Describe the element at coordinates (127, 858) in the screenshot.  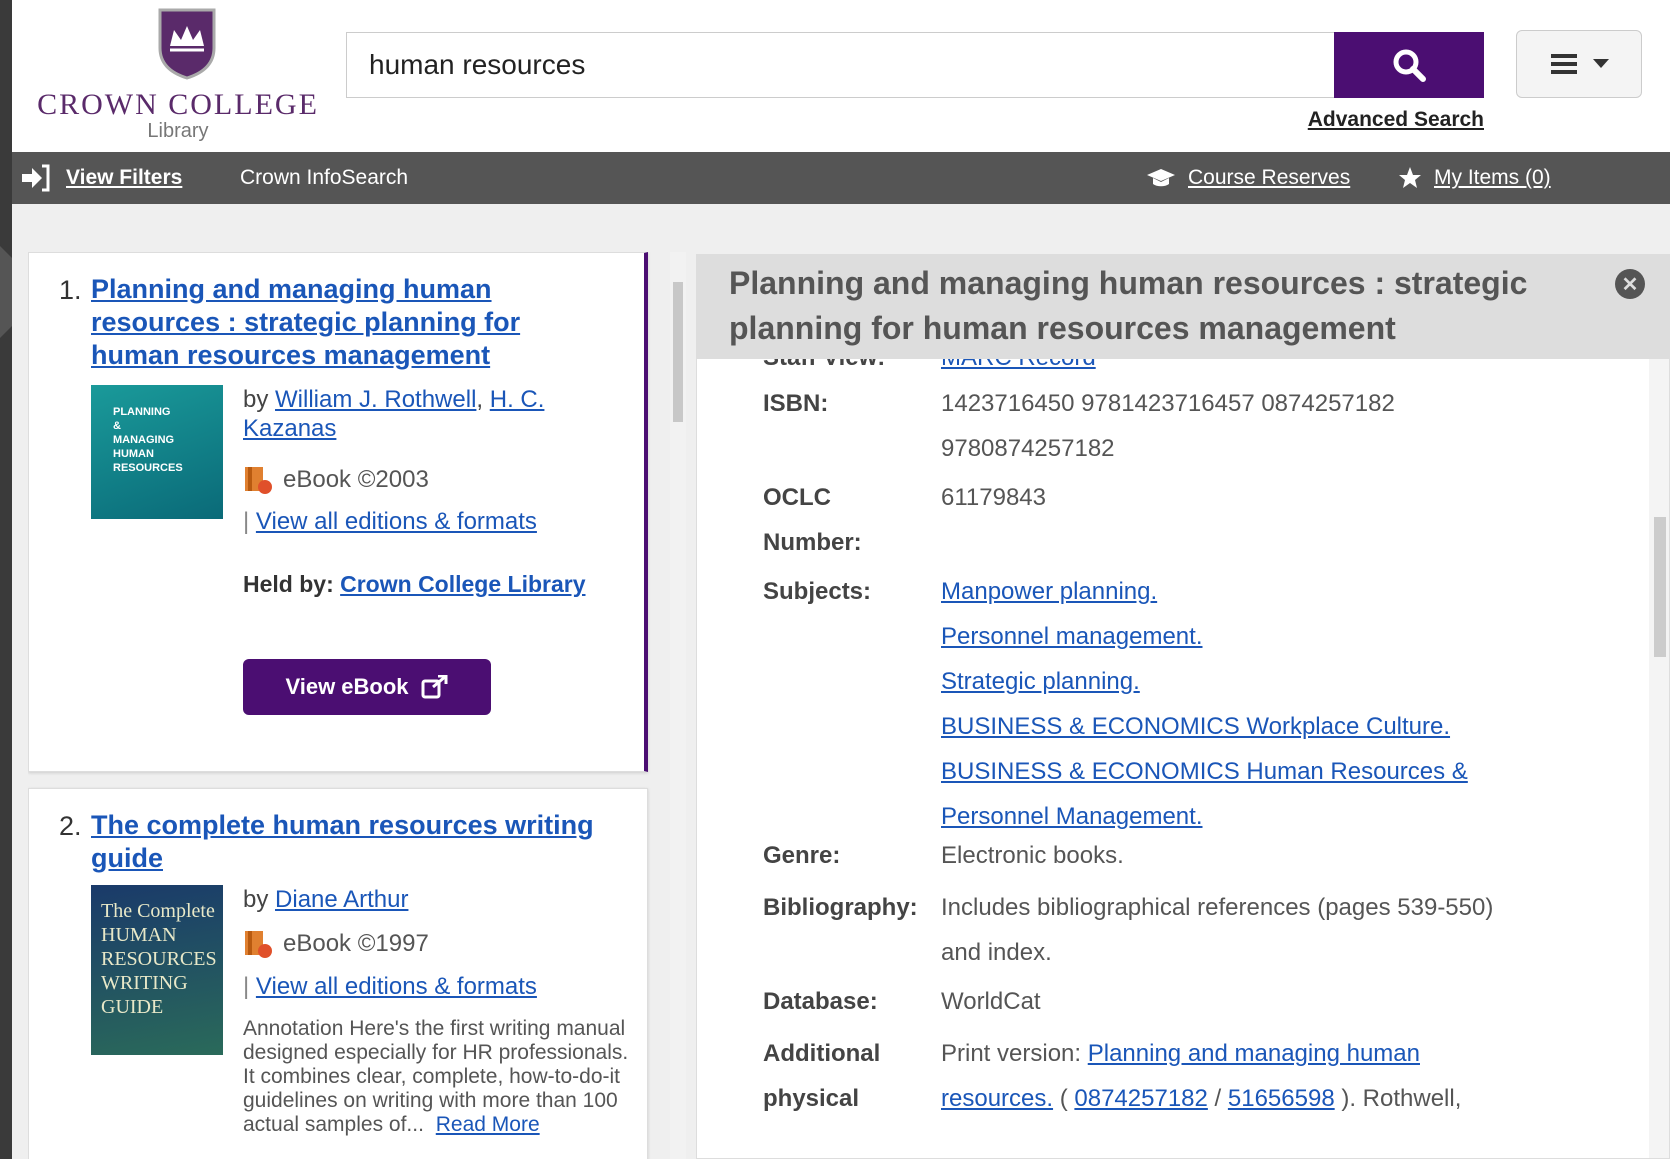
I see `title-line: guide` at that location.